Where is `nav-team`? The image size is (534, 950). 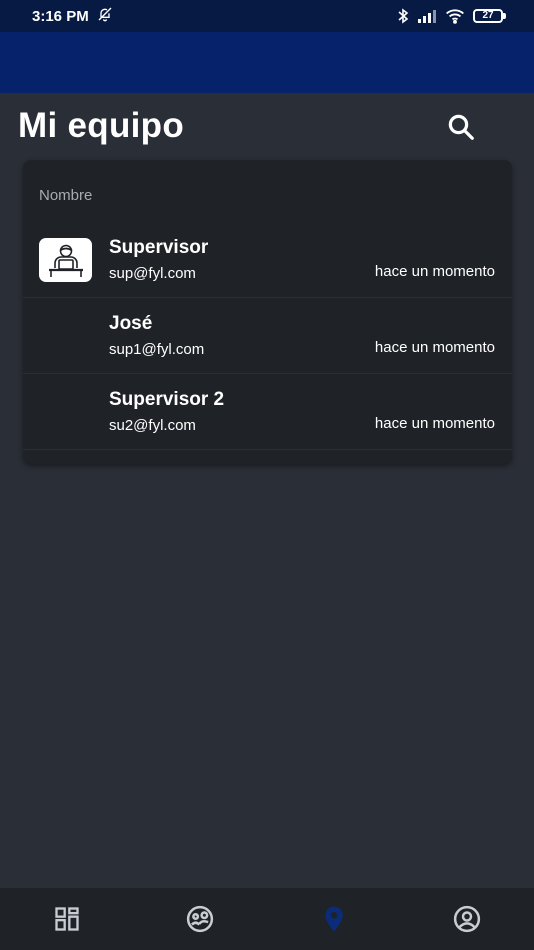 nav-team is located at coordinates (201, 919).